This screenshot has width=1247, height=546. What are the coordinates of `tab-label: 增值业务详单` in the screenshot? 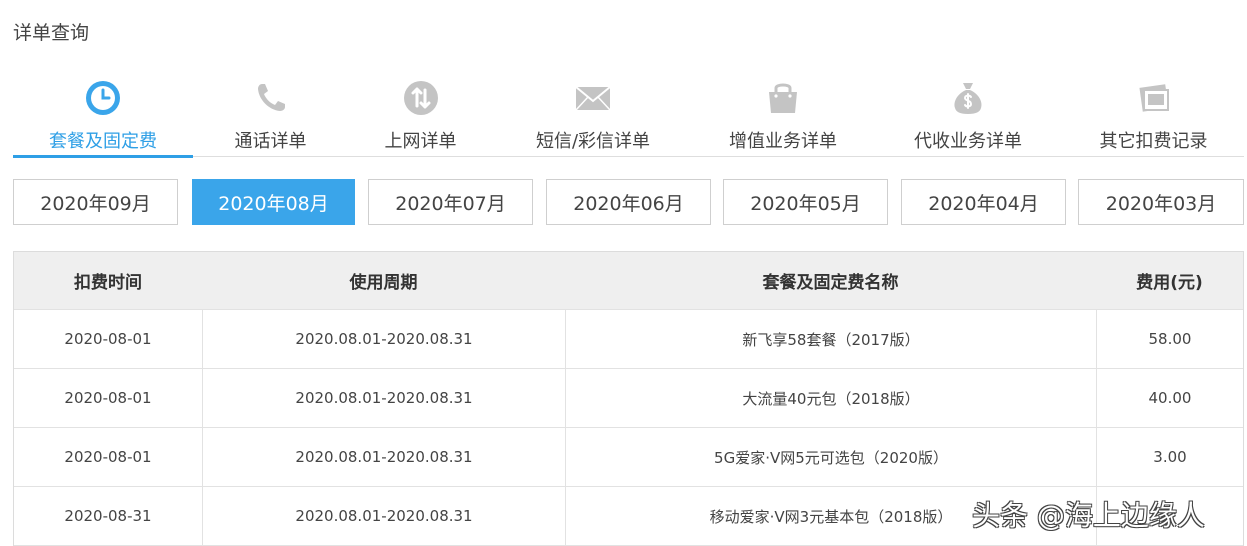 It's located at (783, 141).